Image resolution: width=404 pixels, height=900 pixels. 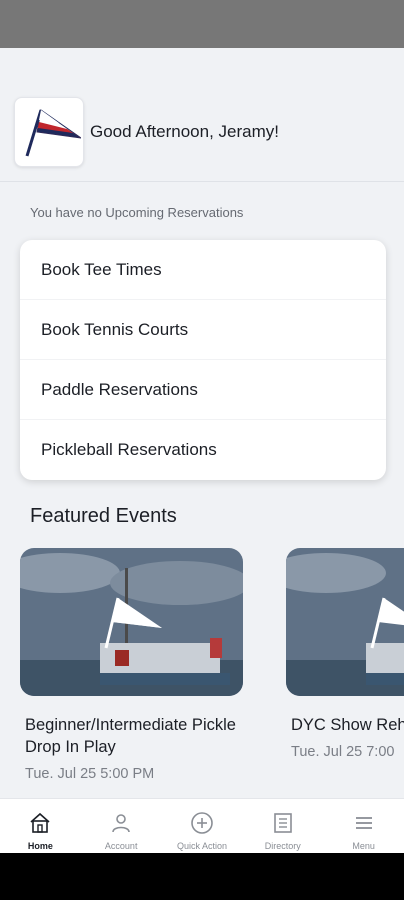 I want to click on club-logo, so click(x=49, y=132).